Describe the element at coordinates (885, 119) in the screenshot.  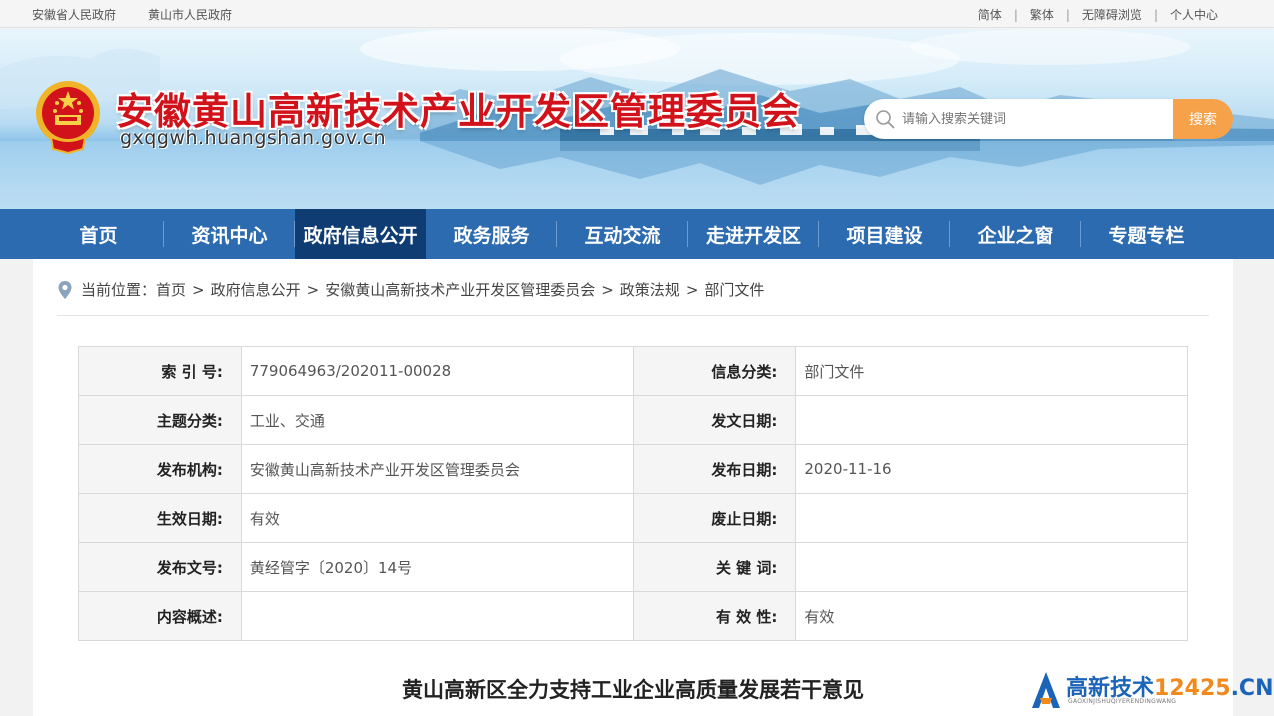
I see `search-icon` at that location.